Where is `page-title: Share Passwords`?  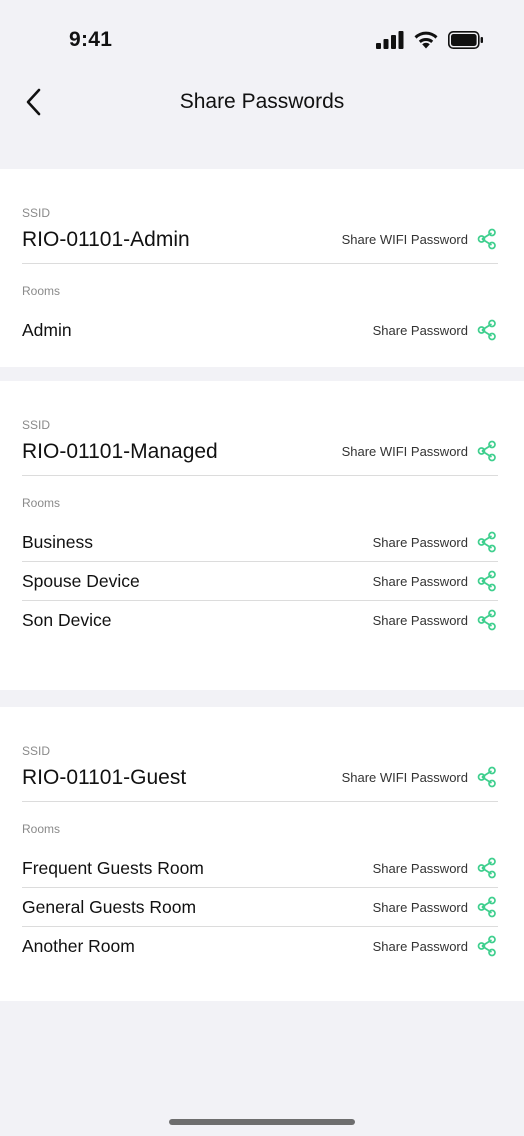
page-title: Share Passwords is located at coordinates (262, 101).